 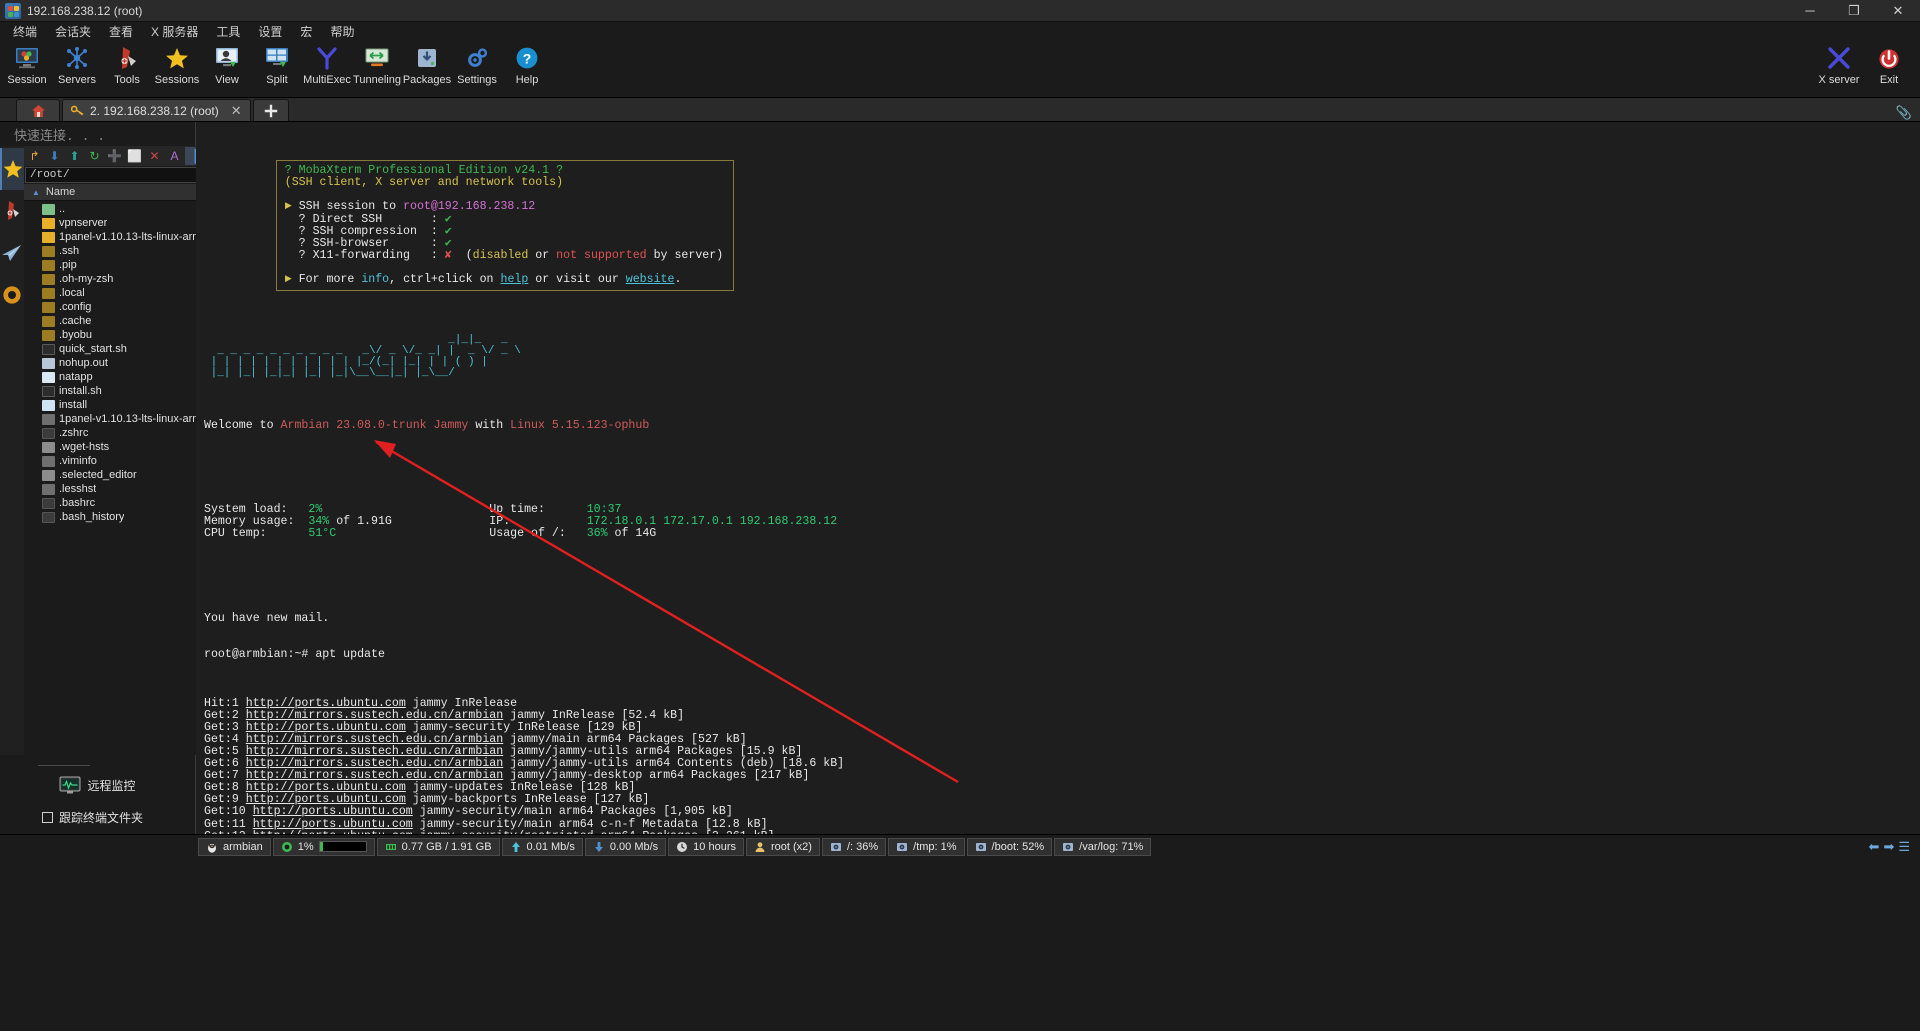 What do you see at coordinates (119, 503) in the screenshot?
I see `file-row: .bashrc` at bounding box center [119, 503].